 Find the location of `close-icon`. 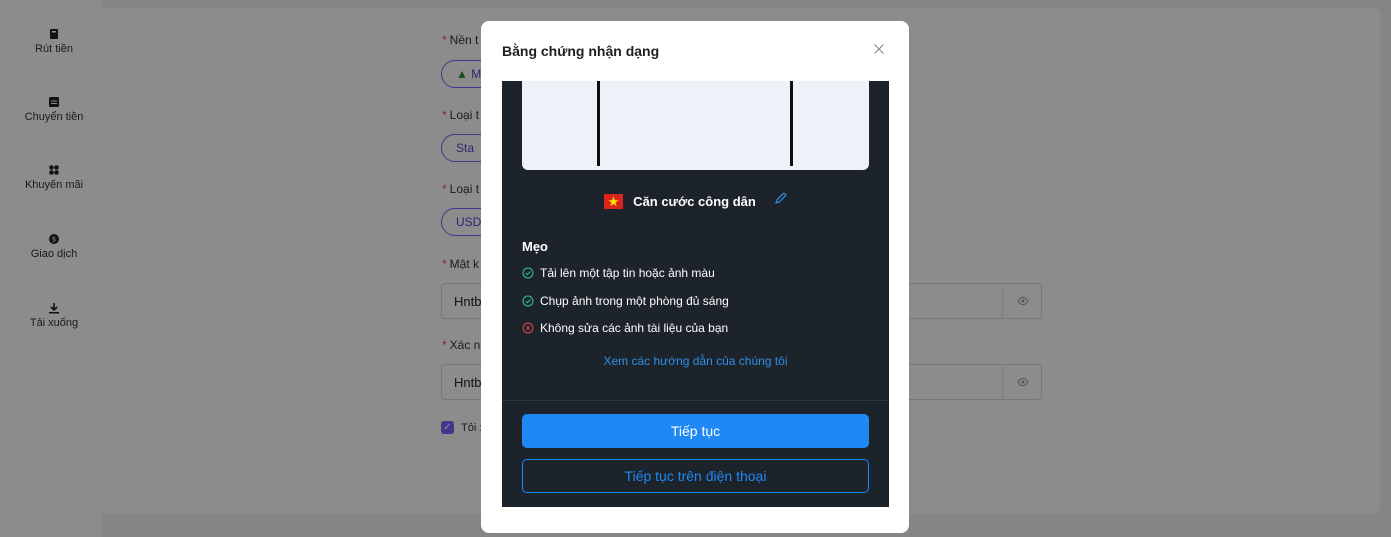

close-icon is located at coordinates (879, 49).